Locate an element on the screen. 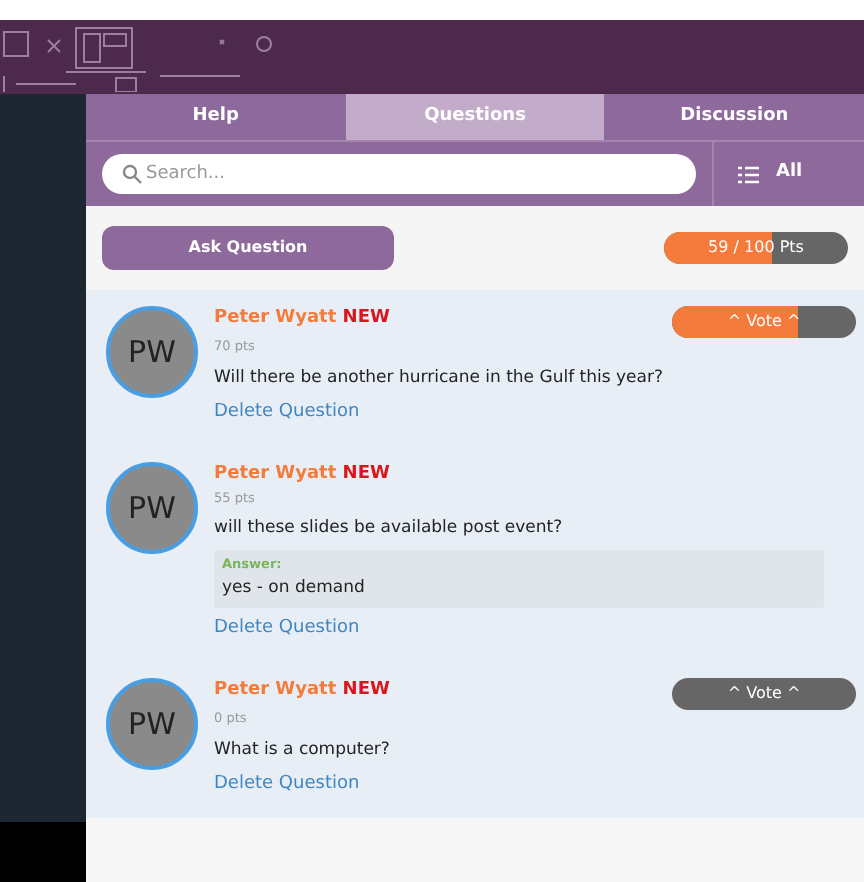 The width and height of the screenshot is (864, 882). question-text: will these slides be available post event? is located at coordinates (389, 529).